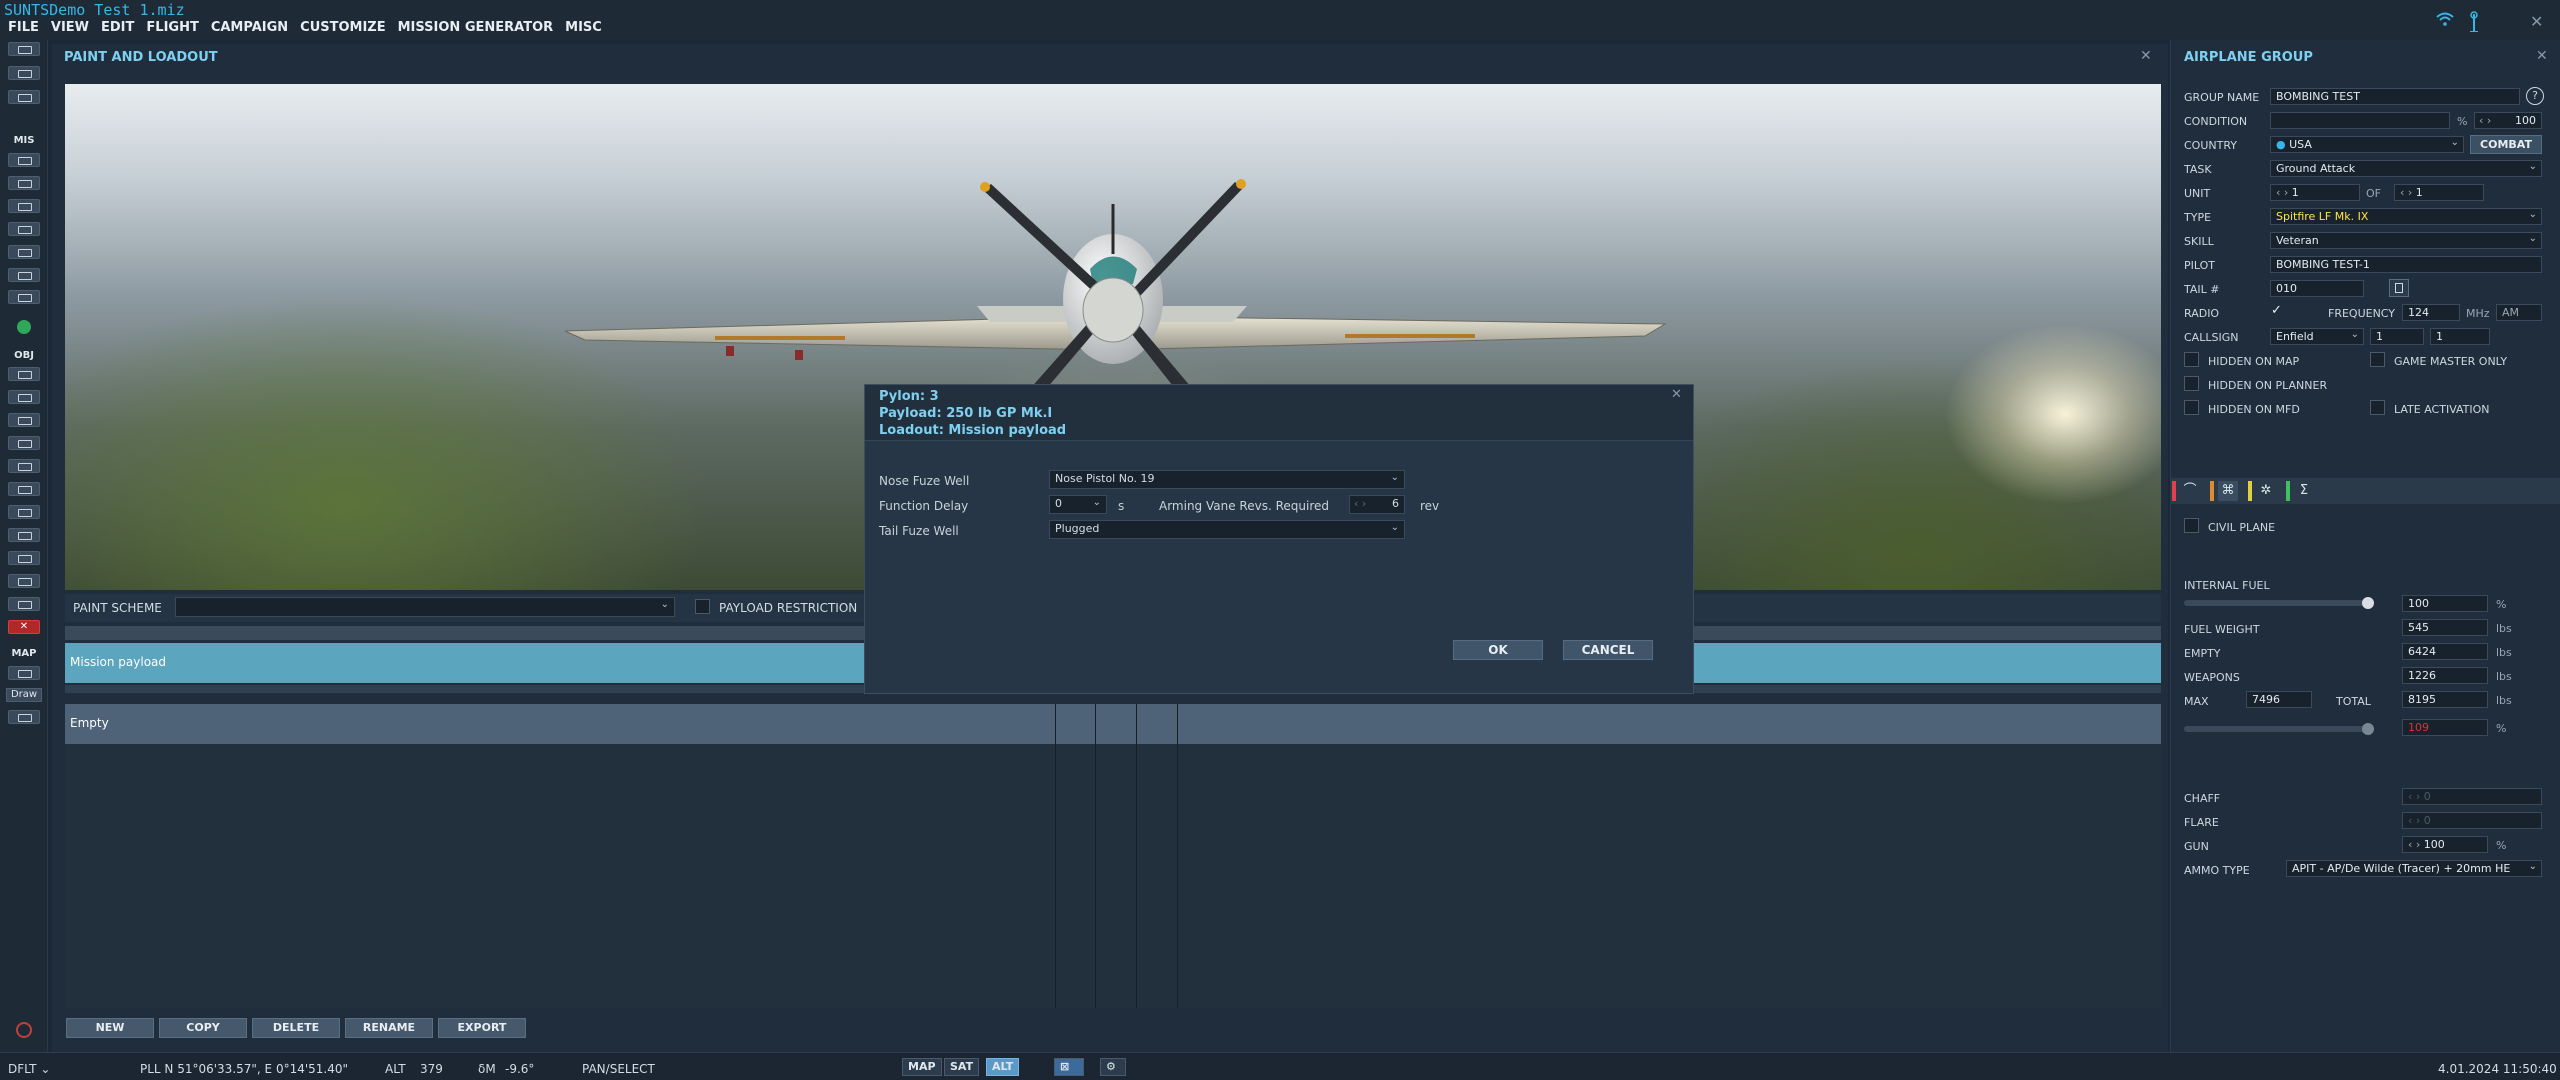 This screenshot has height=1080, width=2560. What do you see at coordinates (24, 717) in the screenshot?
I see `map-measure-icon` at bounding box center [24, 717].